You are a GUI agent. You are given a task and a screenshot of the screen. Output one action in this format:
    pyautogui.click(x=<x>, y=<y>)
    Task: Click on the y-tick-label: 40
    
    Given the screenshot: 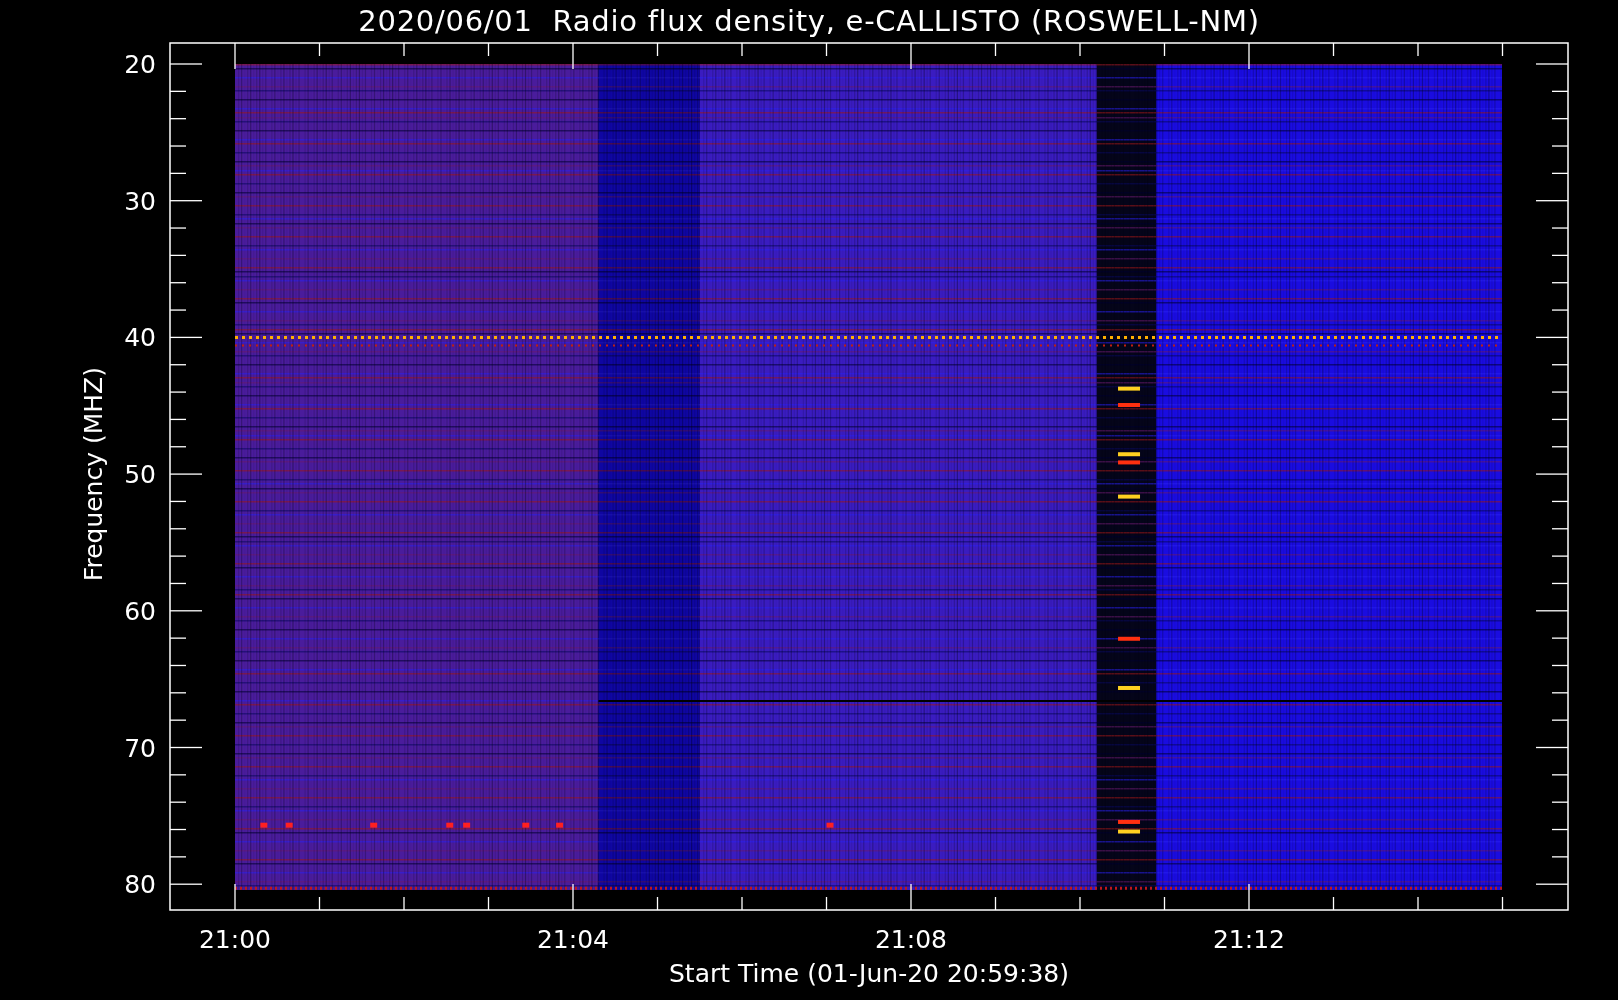 What is the action you would take?
    pyautogui.click(x=140, y=338)
    